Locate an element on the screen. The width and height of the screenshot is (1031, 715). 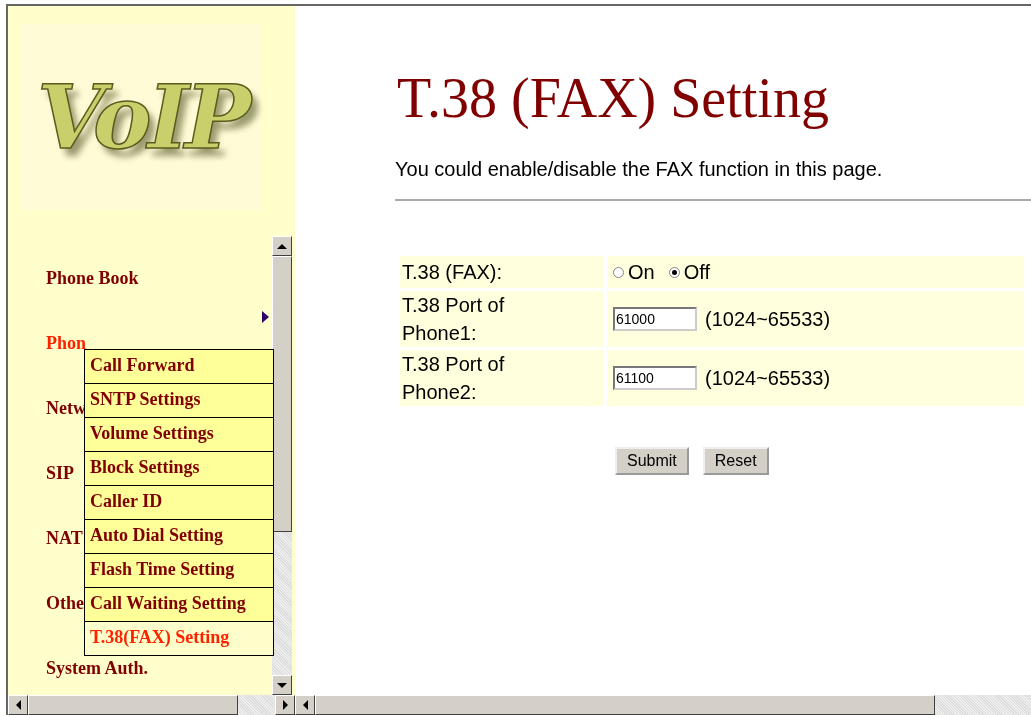
field-label: T.38 (FAX): is located at coordinates (452, 272).